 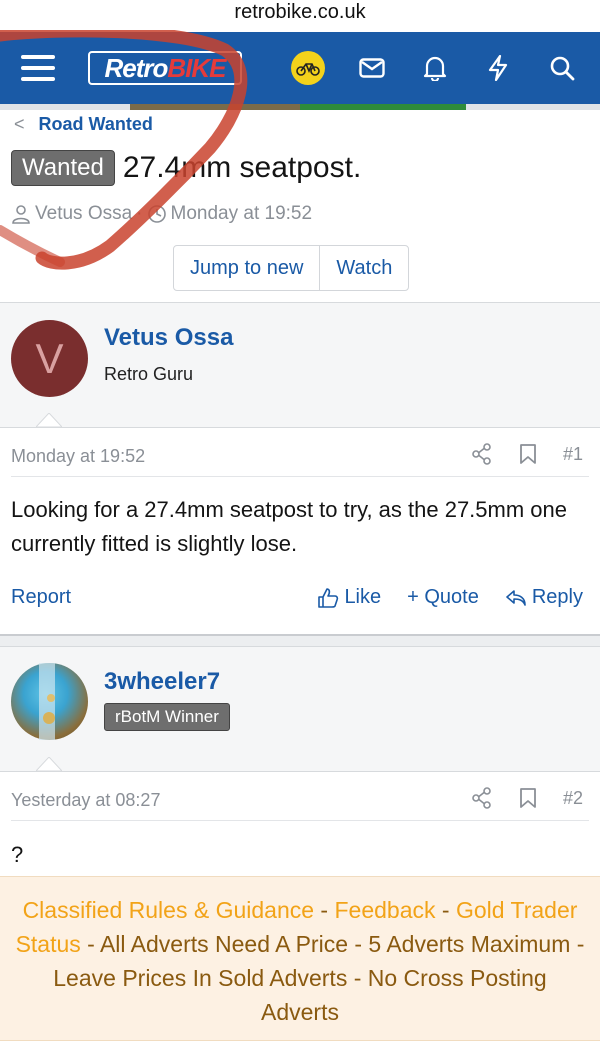 I want to click on post-username: Vetus Ossa, so click(x=168, y=338).